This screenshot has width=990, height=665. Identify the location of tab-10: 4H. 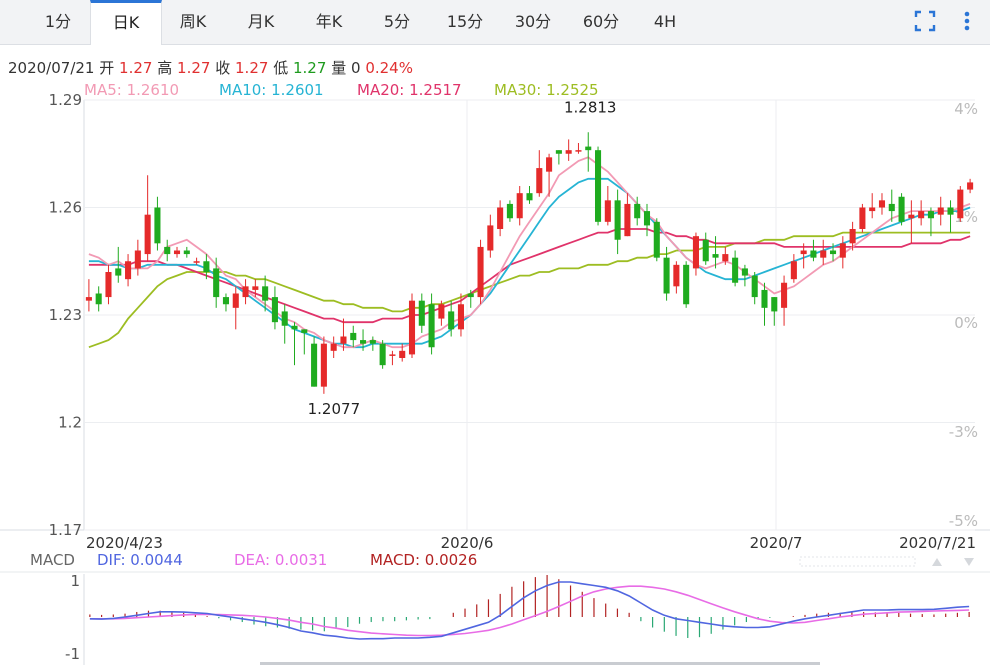
(665, 22).